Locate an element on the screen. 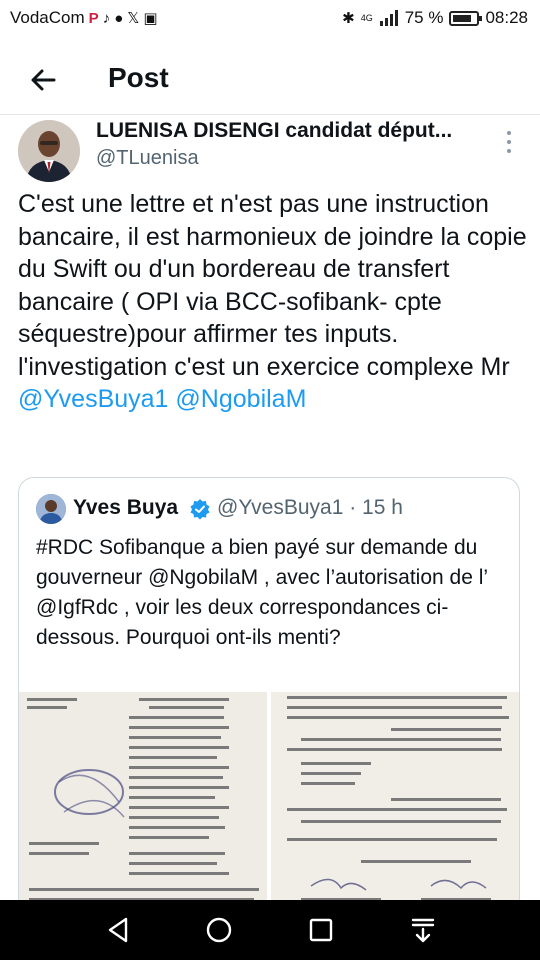 This screenshot has height=960, width=540. page-title: Post is located at coordinates (138, 77).